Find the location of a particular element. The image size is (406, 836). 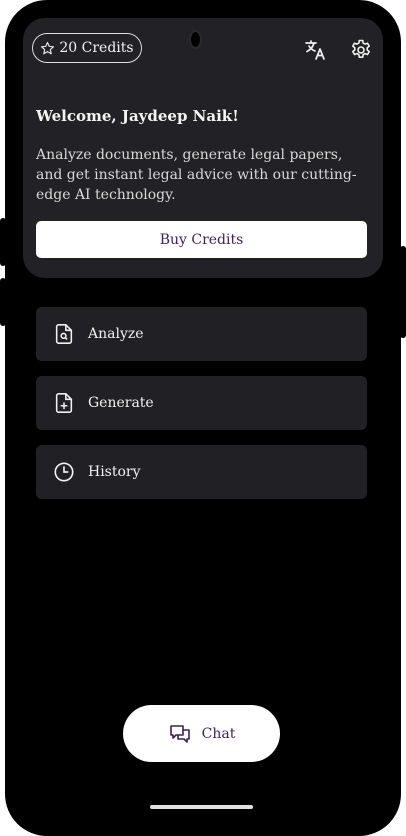

star-icon is located at coordinates (48, 47).